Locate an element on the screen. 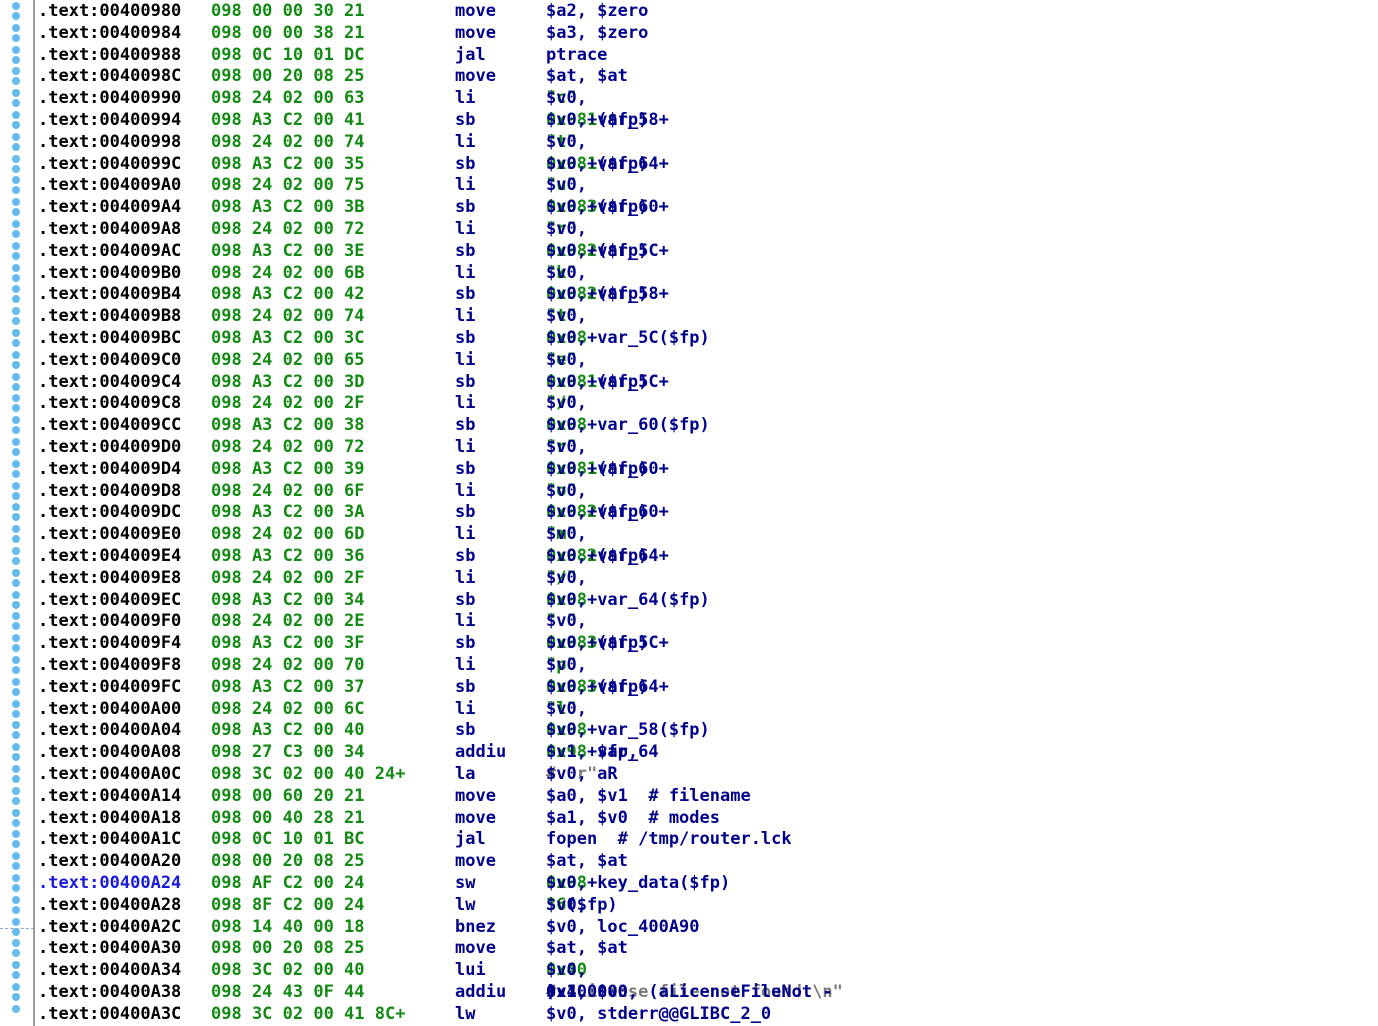 Image resolution: width=1378 pixels, height=1026 pixels. address: .text:004009E0 is located at coordinates (109, 534).